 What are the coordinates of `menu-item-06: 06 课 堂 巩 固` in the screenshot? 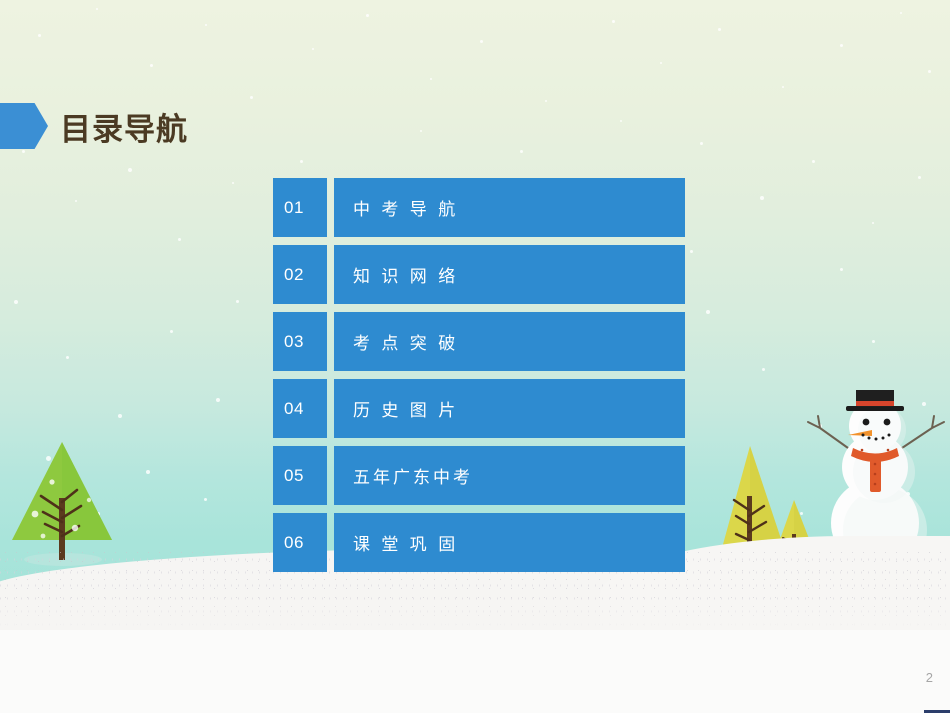 It's located at (479, 542).